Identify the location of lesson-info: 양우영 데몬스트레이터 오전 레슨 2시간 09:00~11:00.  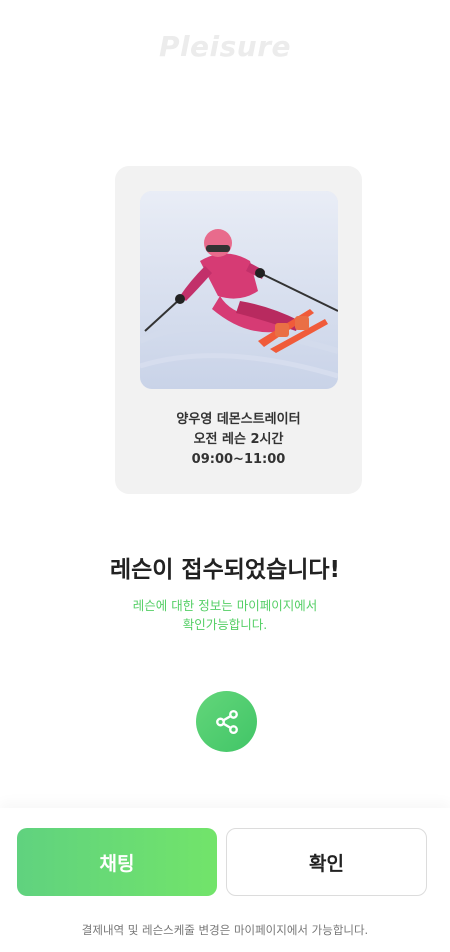
(238, 440).